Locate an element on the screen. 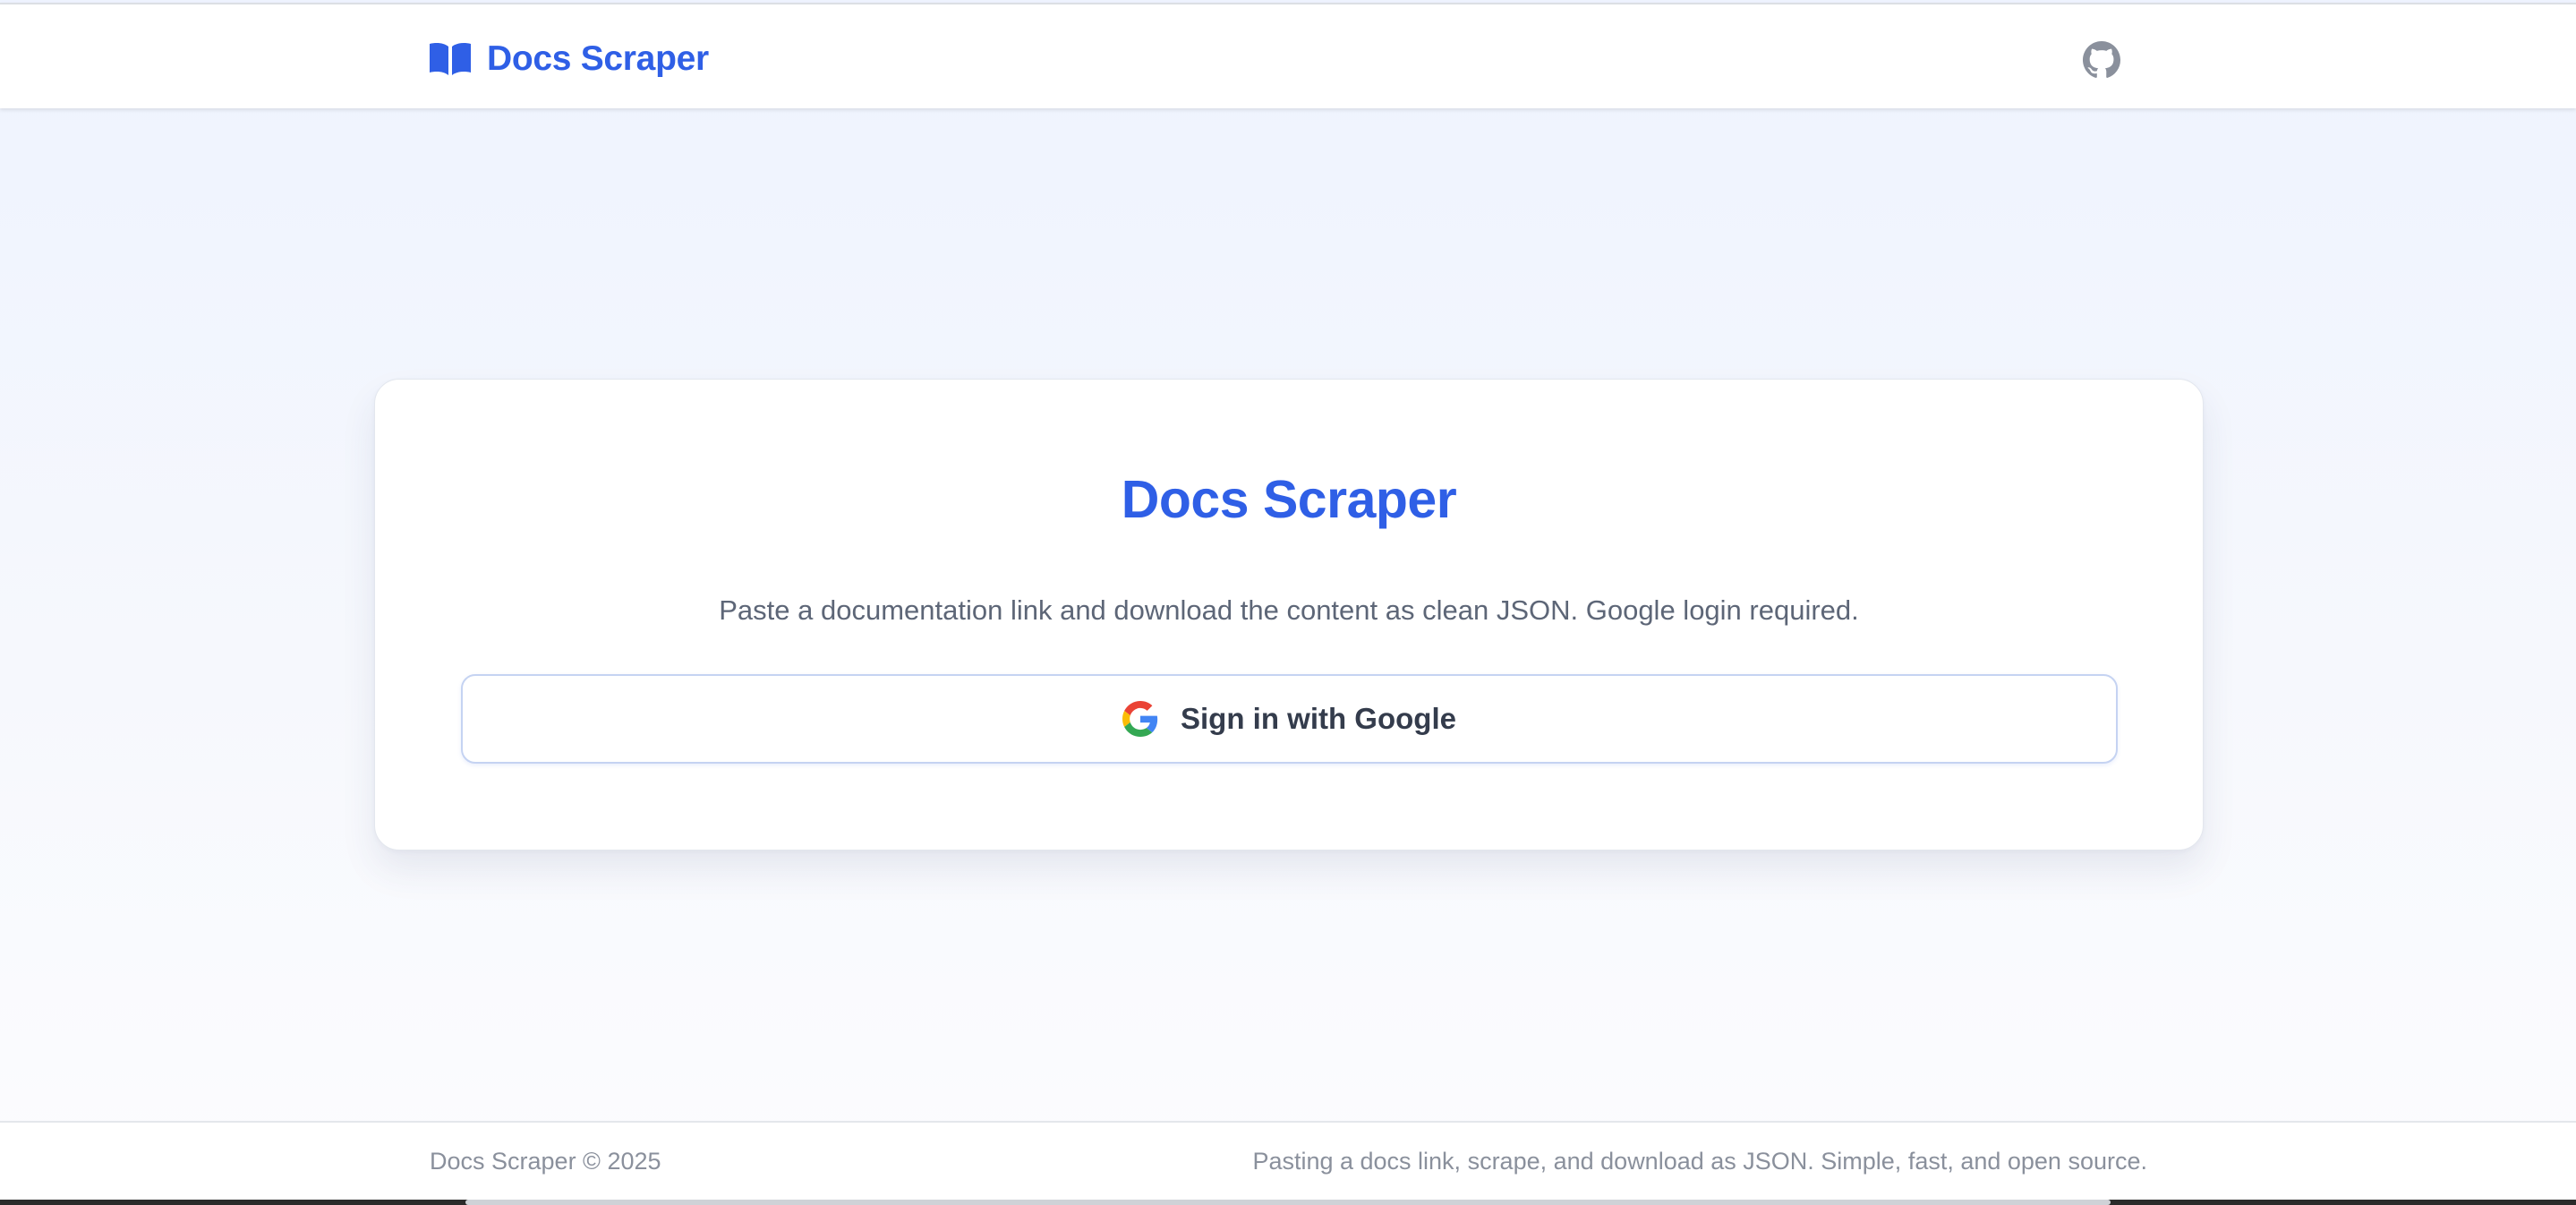 The width and height of the screenshot is (2576, 1205). book-open-icon is located at coordinates (450, 59).